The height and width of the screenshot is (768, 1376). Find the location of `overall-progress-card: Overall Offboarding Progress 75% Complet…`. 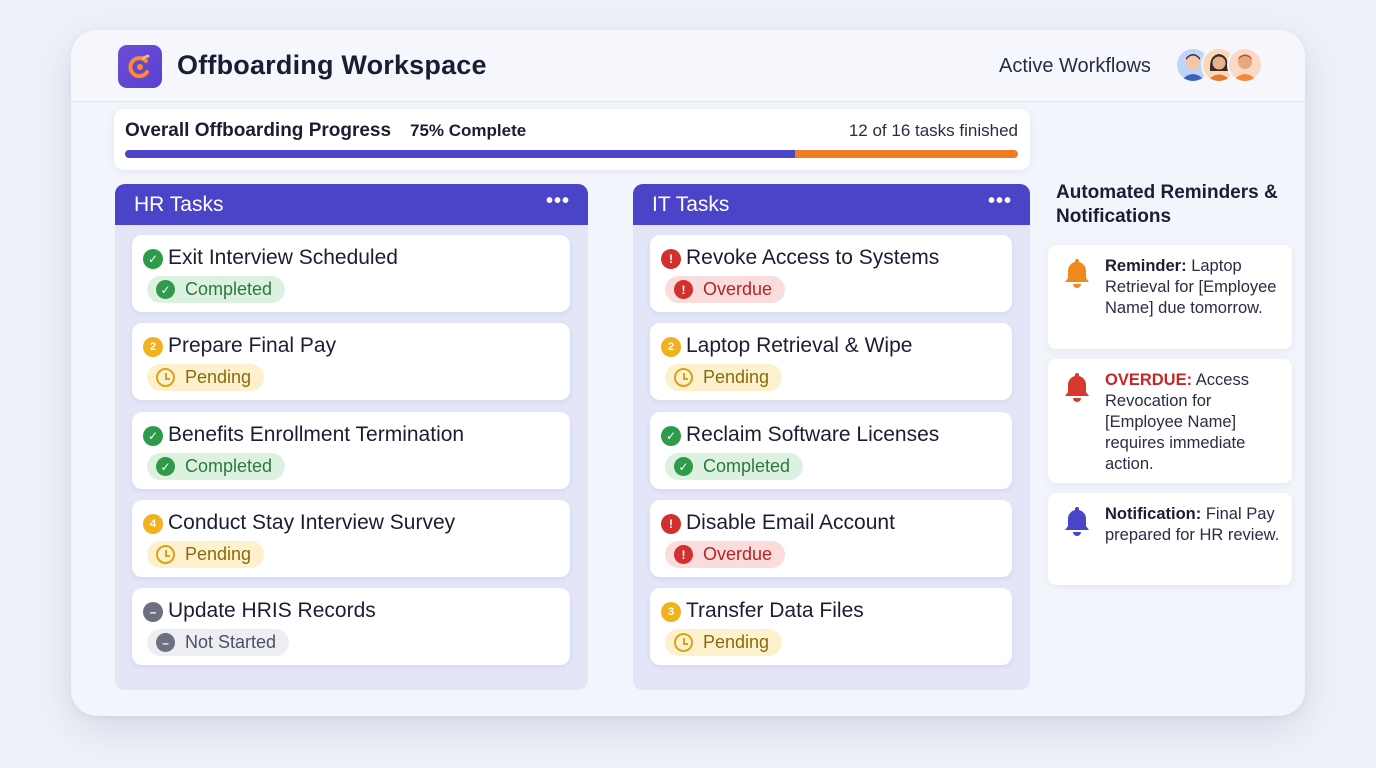

overall-progress-card: Overall Offboarding Progress 75% Complet… is located at coordinates (572, 139).